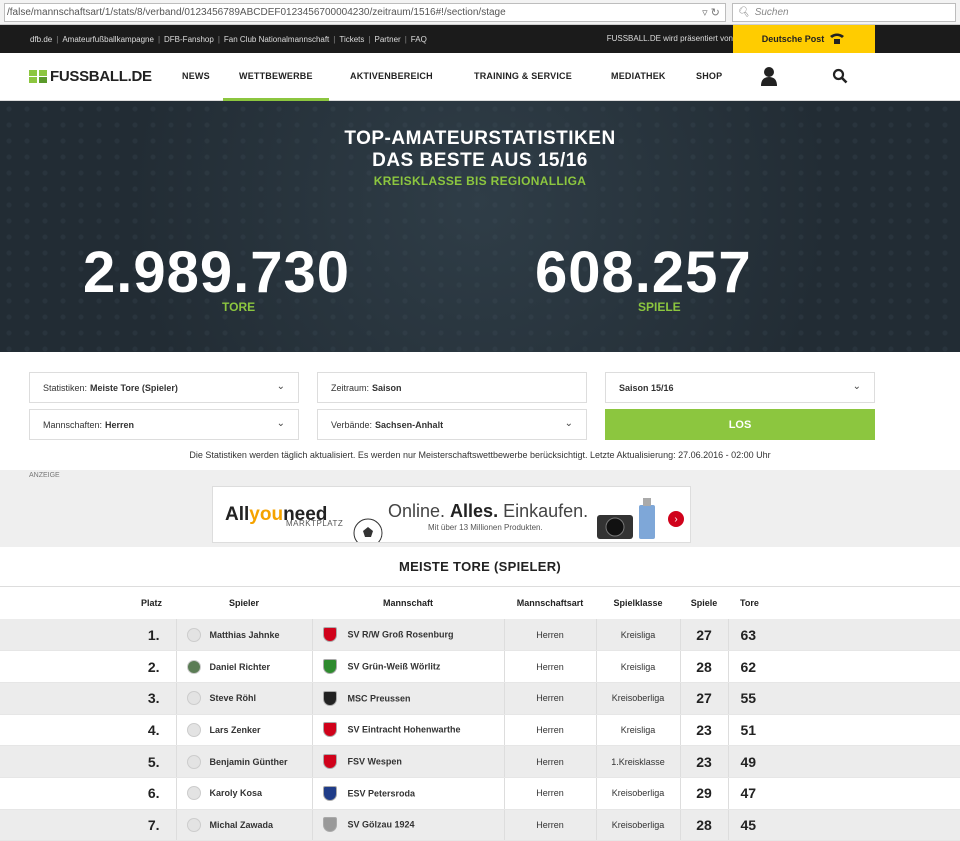  Describe the element at coordinates (703, 793) in the screenshot. I see `games: 29` at that location.